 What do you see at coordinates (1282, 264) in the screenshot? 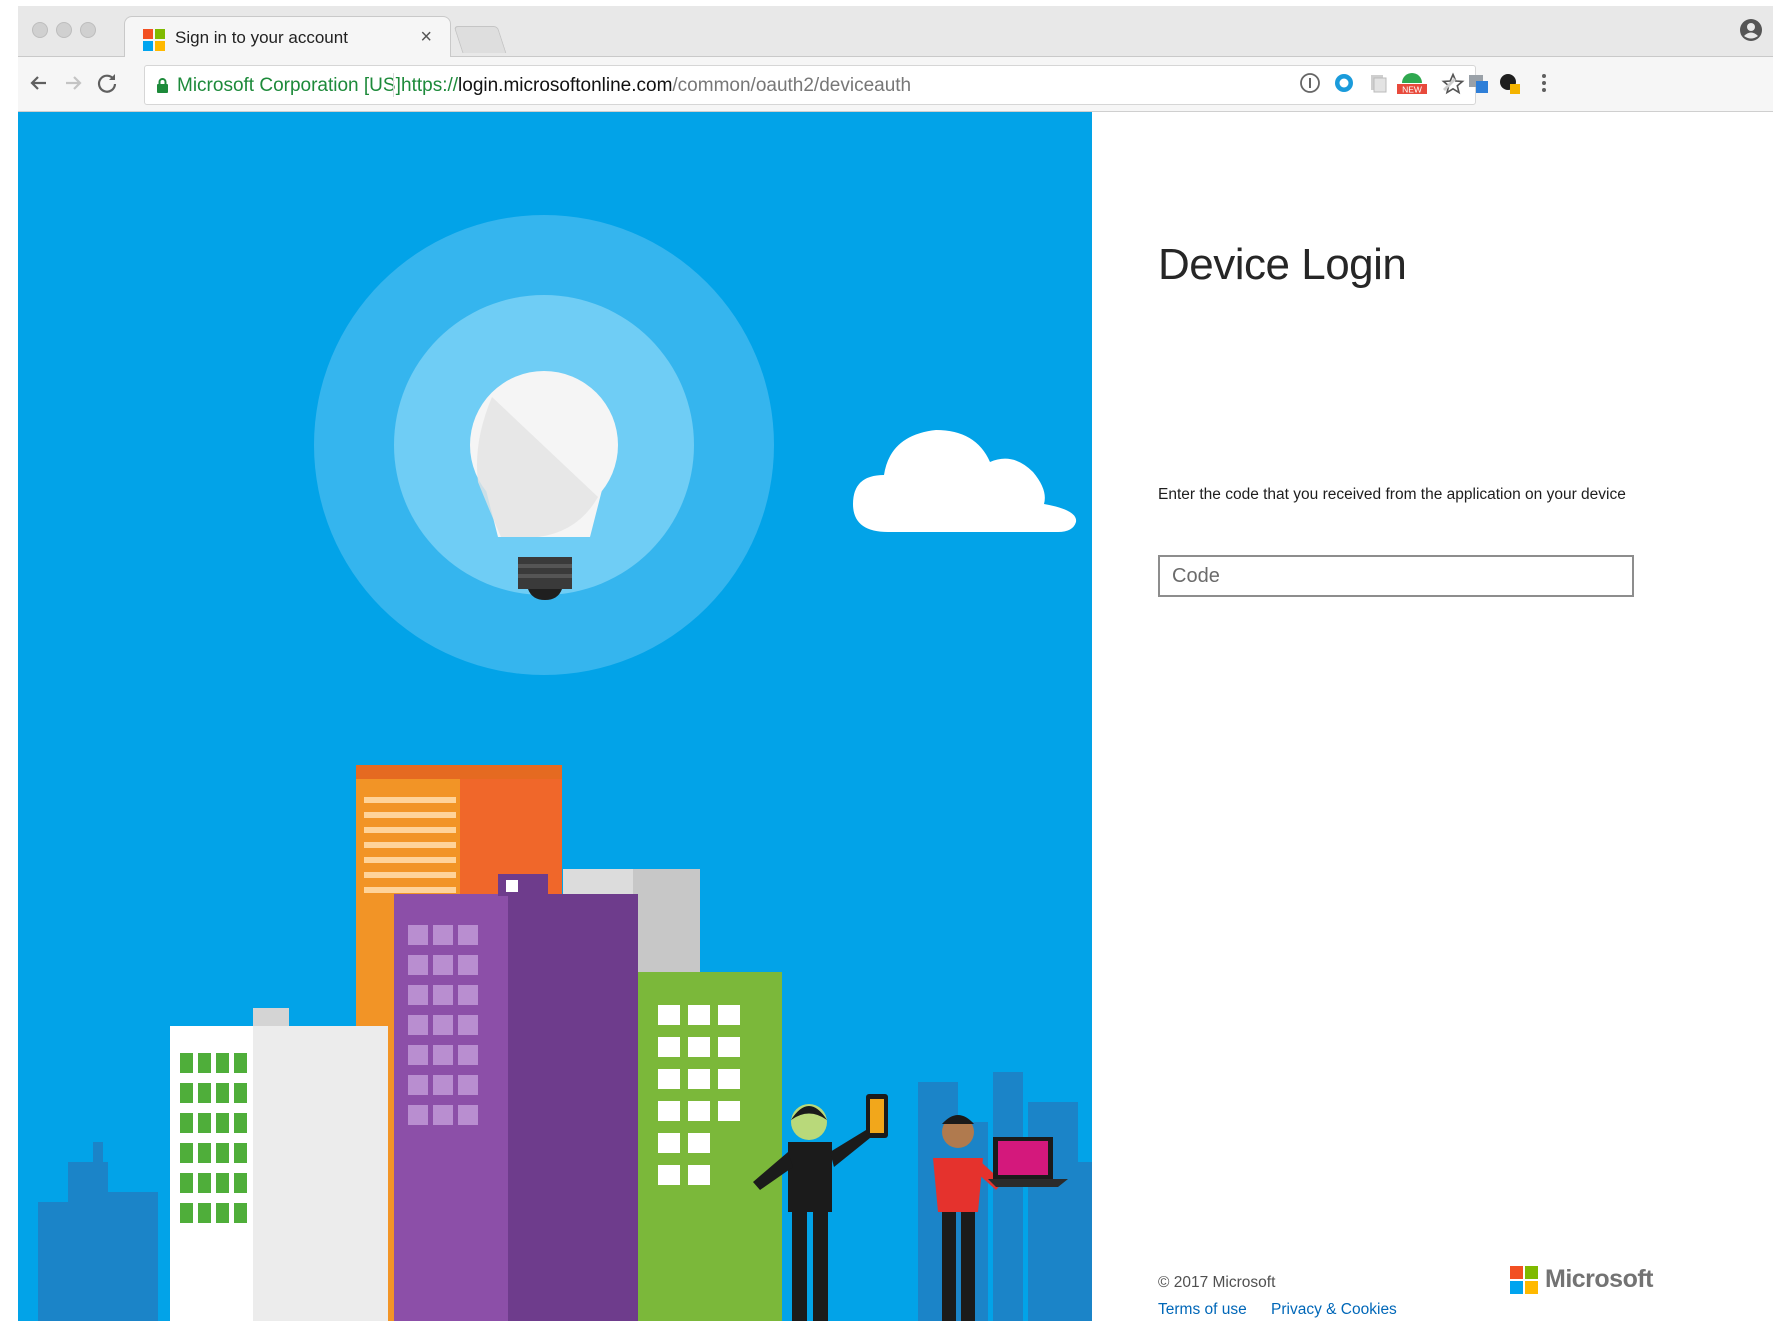
I see `page-title: Device Login` at bounding box center [1282, 264].